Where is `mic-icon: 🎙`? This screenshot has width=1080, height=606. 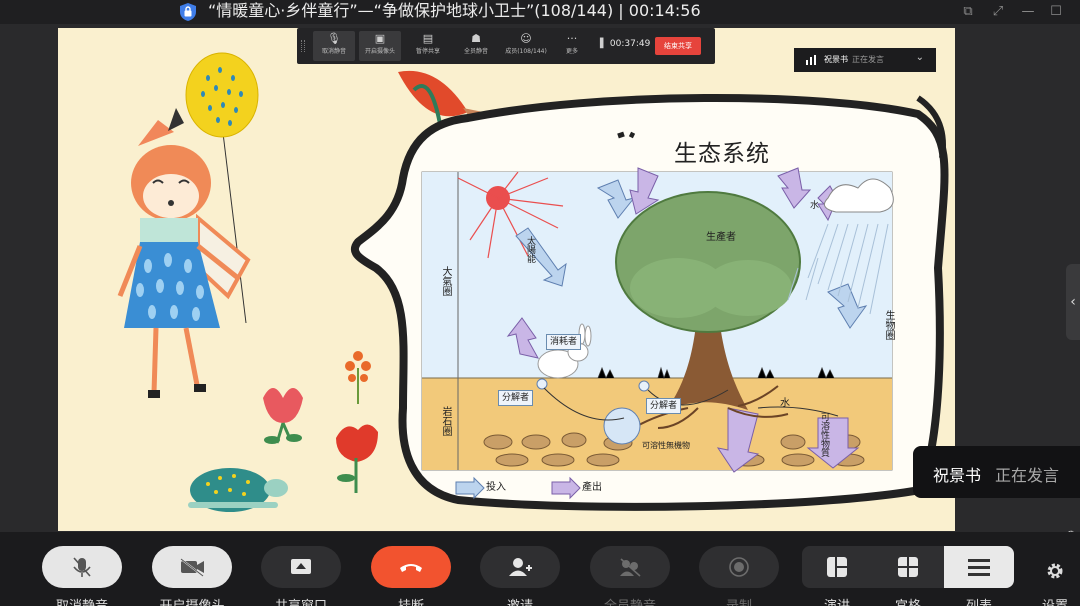 mic-icon: 🎙 is located at coordinates (334, 38).